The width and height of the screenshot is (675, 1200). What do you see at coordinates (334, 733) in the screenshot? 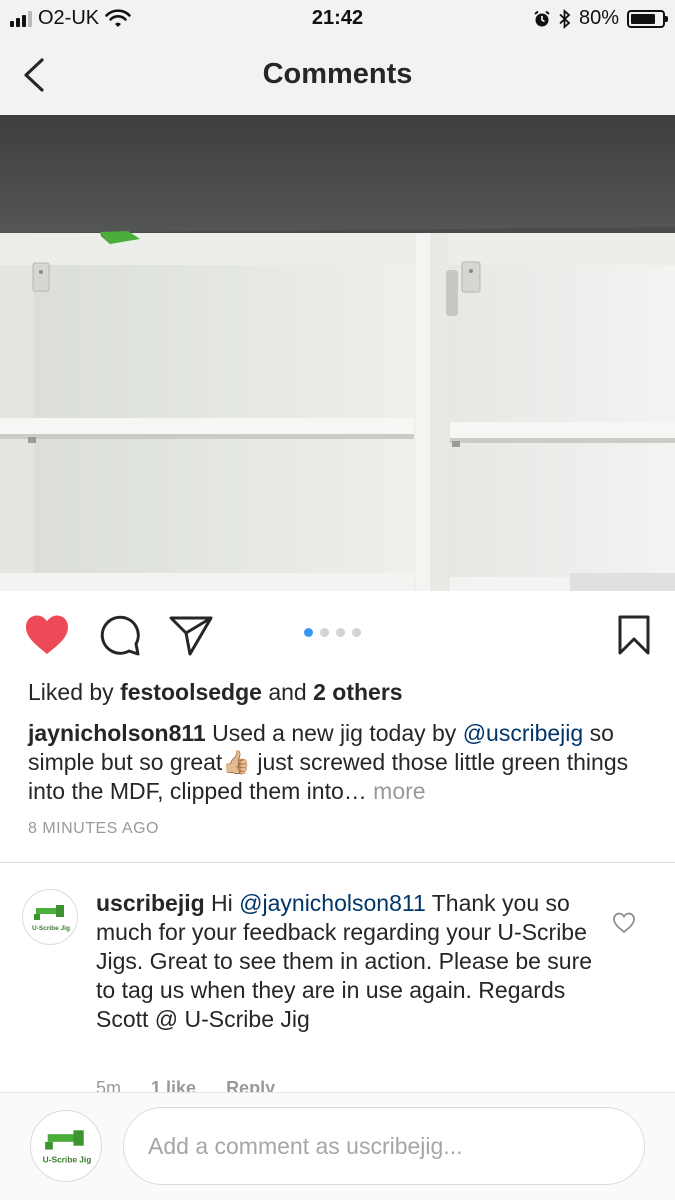
I see `caption-text: Used a new jig today by` at bounding box center [334, 733].